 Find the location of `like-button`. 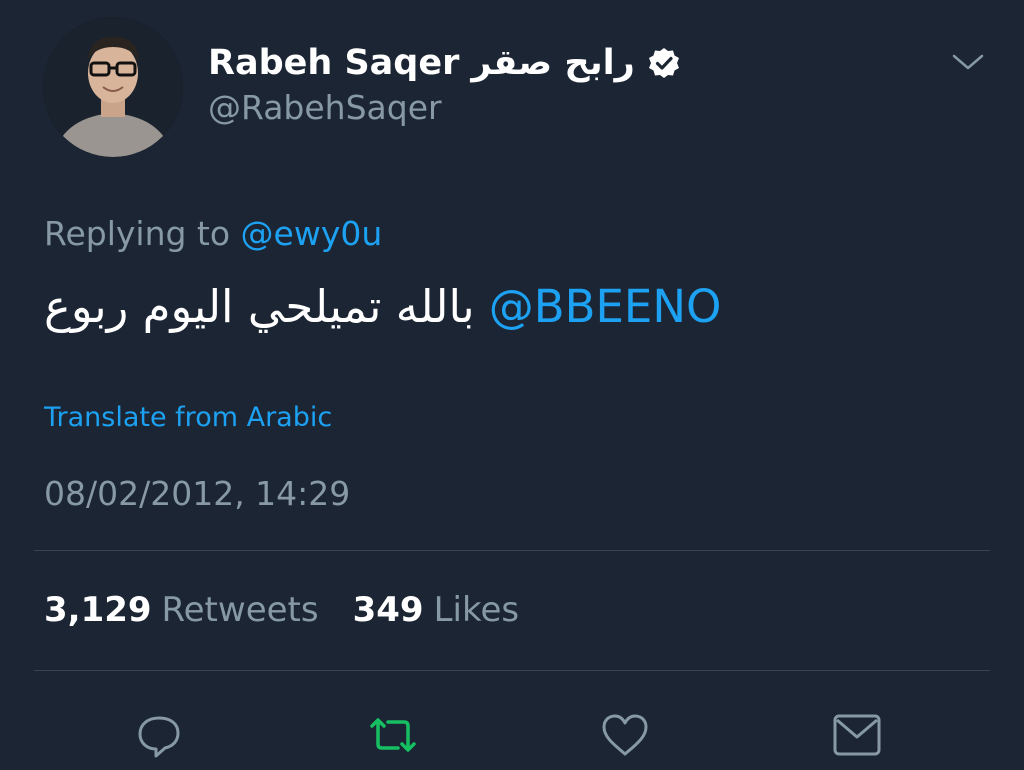

like-button is located at coordinates (625, 735).